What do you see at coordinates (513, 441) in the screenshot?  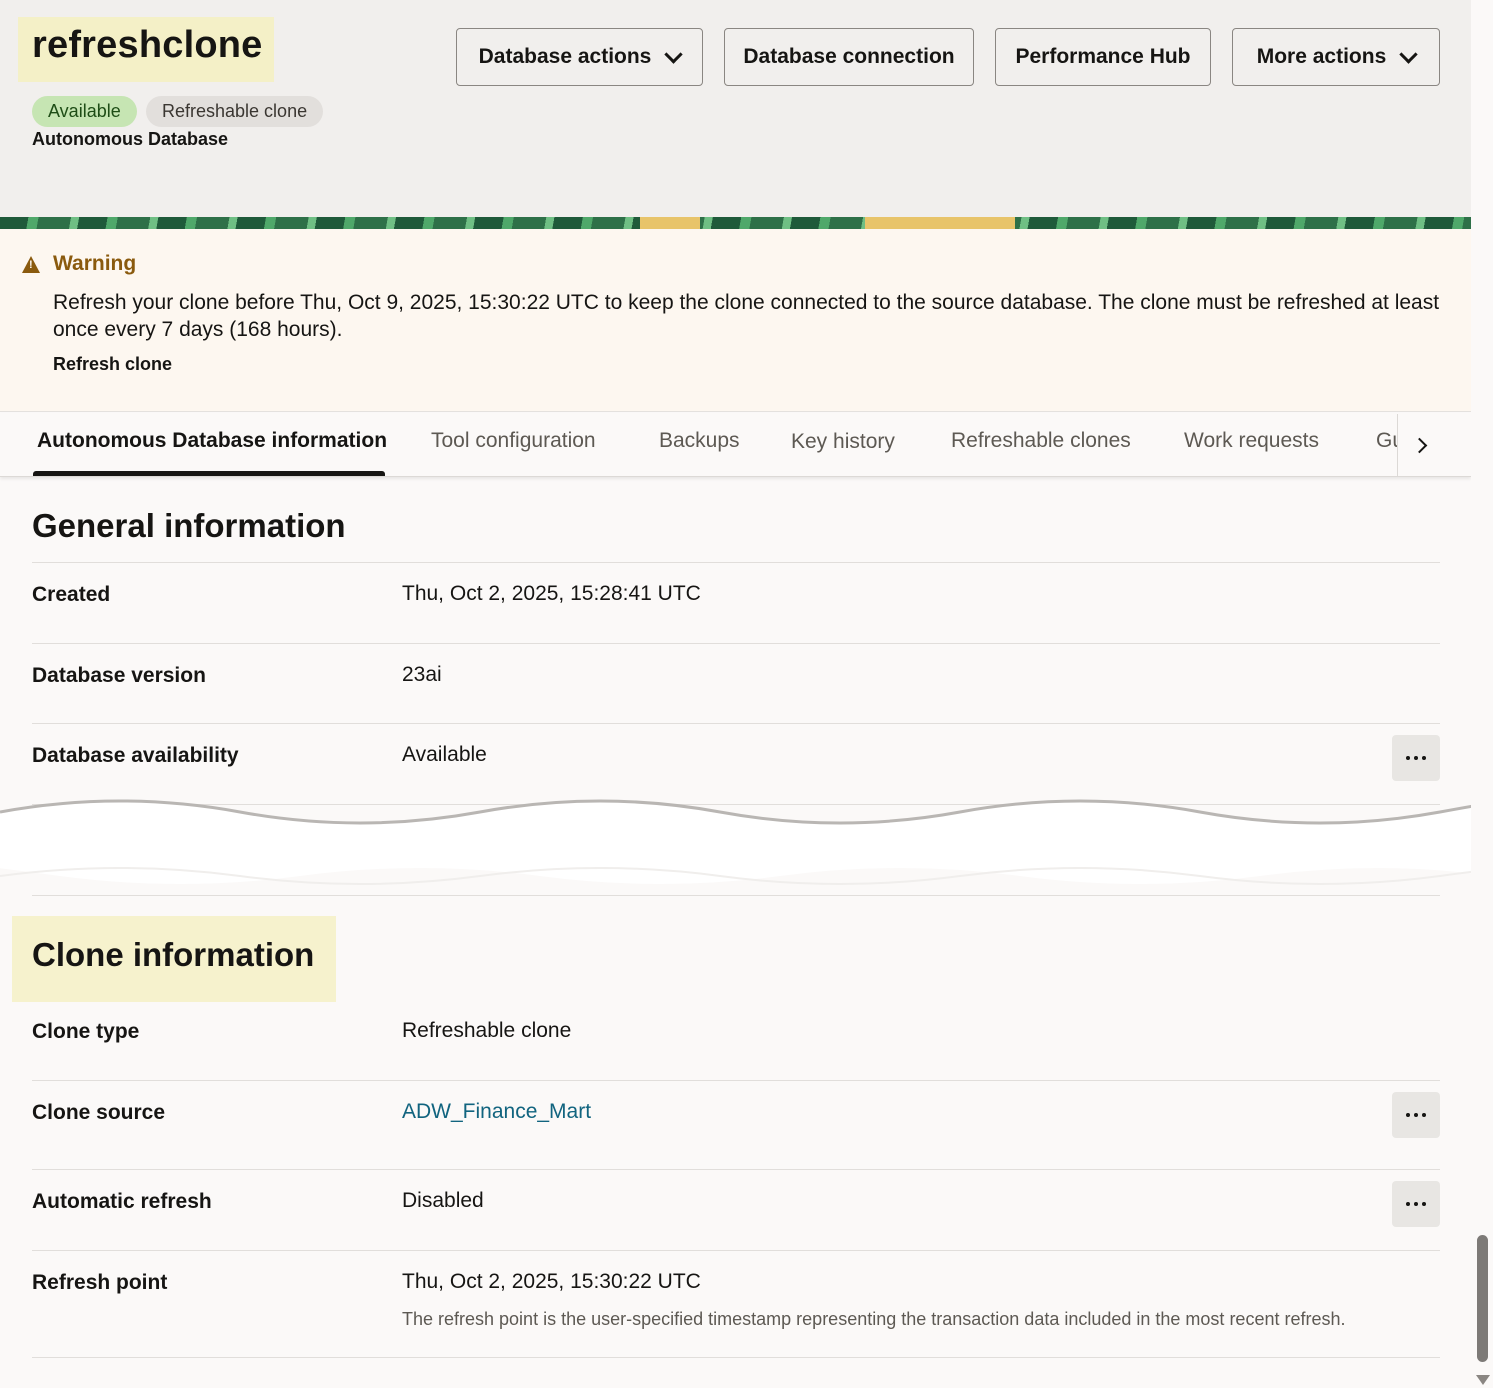 I see `tab-tool-configuration: Tool configuration` at bounding box center [513, 441].